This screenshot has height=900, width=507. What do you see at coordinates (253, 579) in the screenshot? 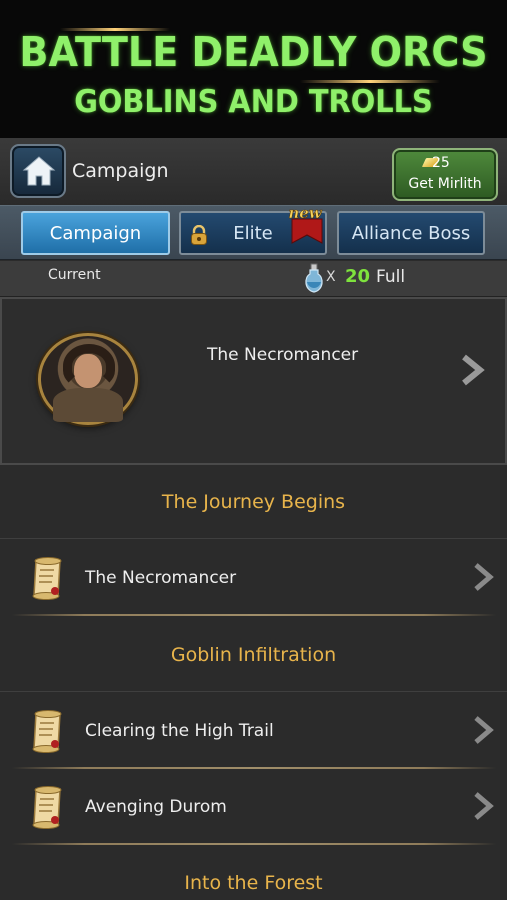
I see `mission-row: The Necromancer` at bounding box center [253, 579].